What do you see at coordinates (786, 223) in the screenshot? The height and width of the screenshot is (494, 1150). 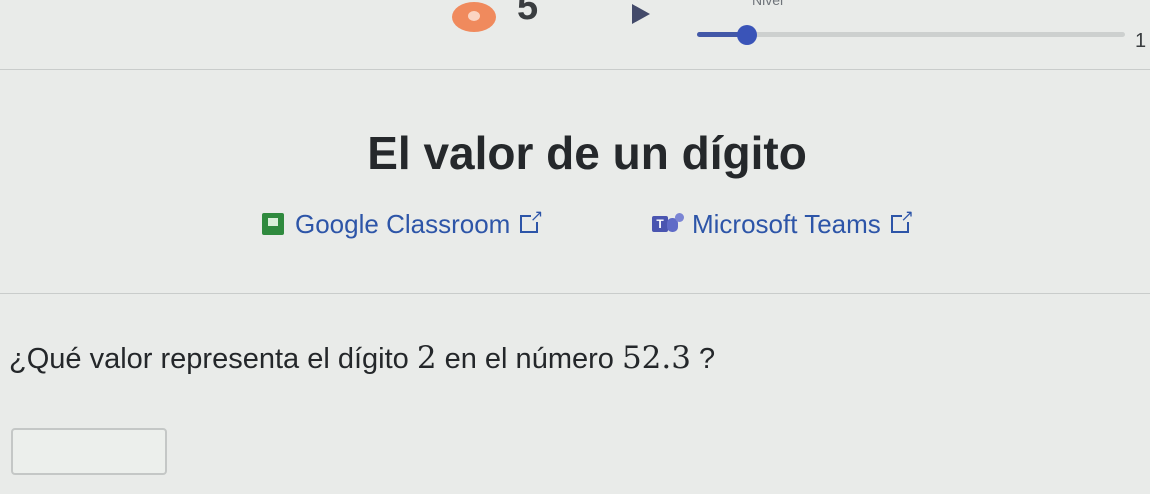 I see `microsoft-teams-label: Microsoft Teams` at bounding box center [786, 223].